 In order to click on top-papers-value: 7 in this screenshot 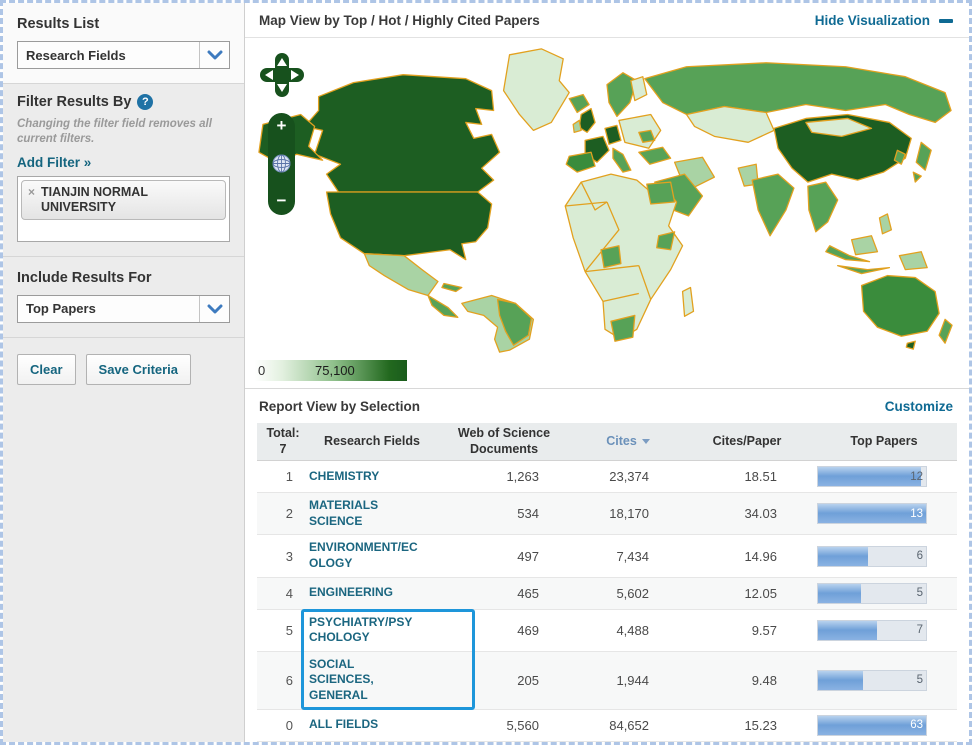, I will do `click(919, 630)`.